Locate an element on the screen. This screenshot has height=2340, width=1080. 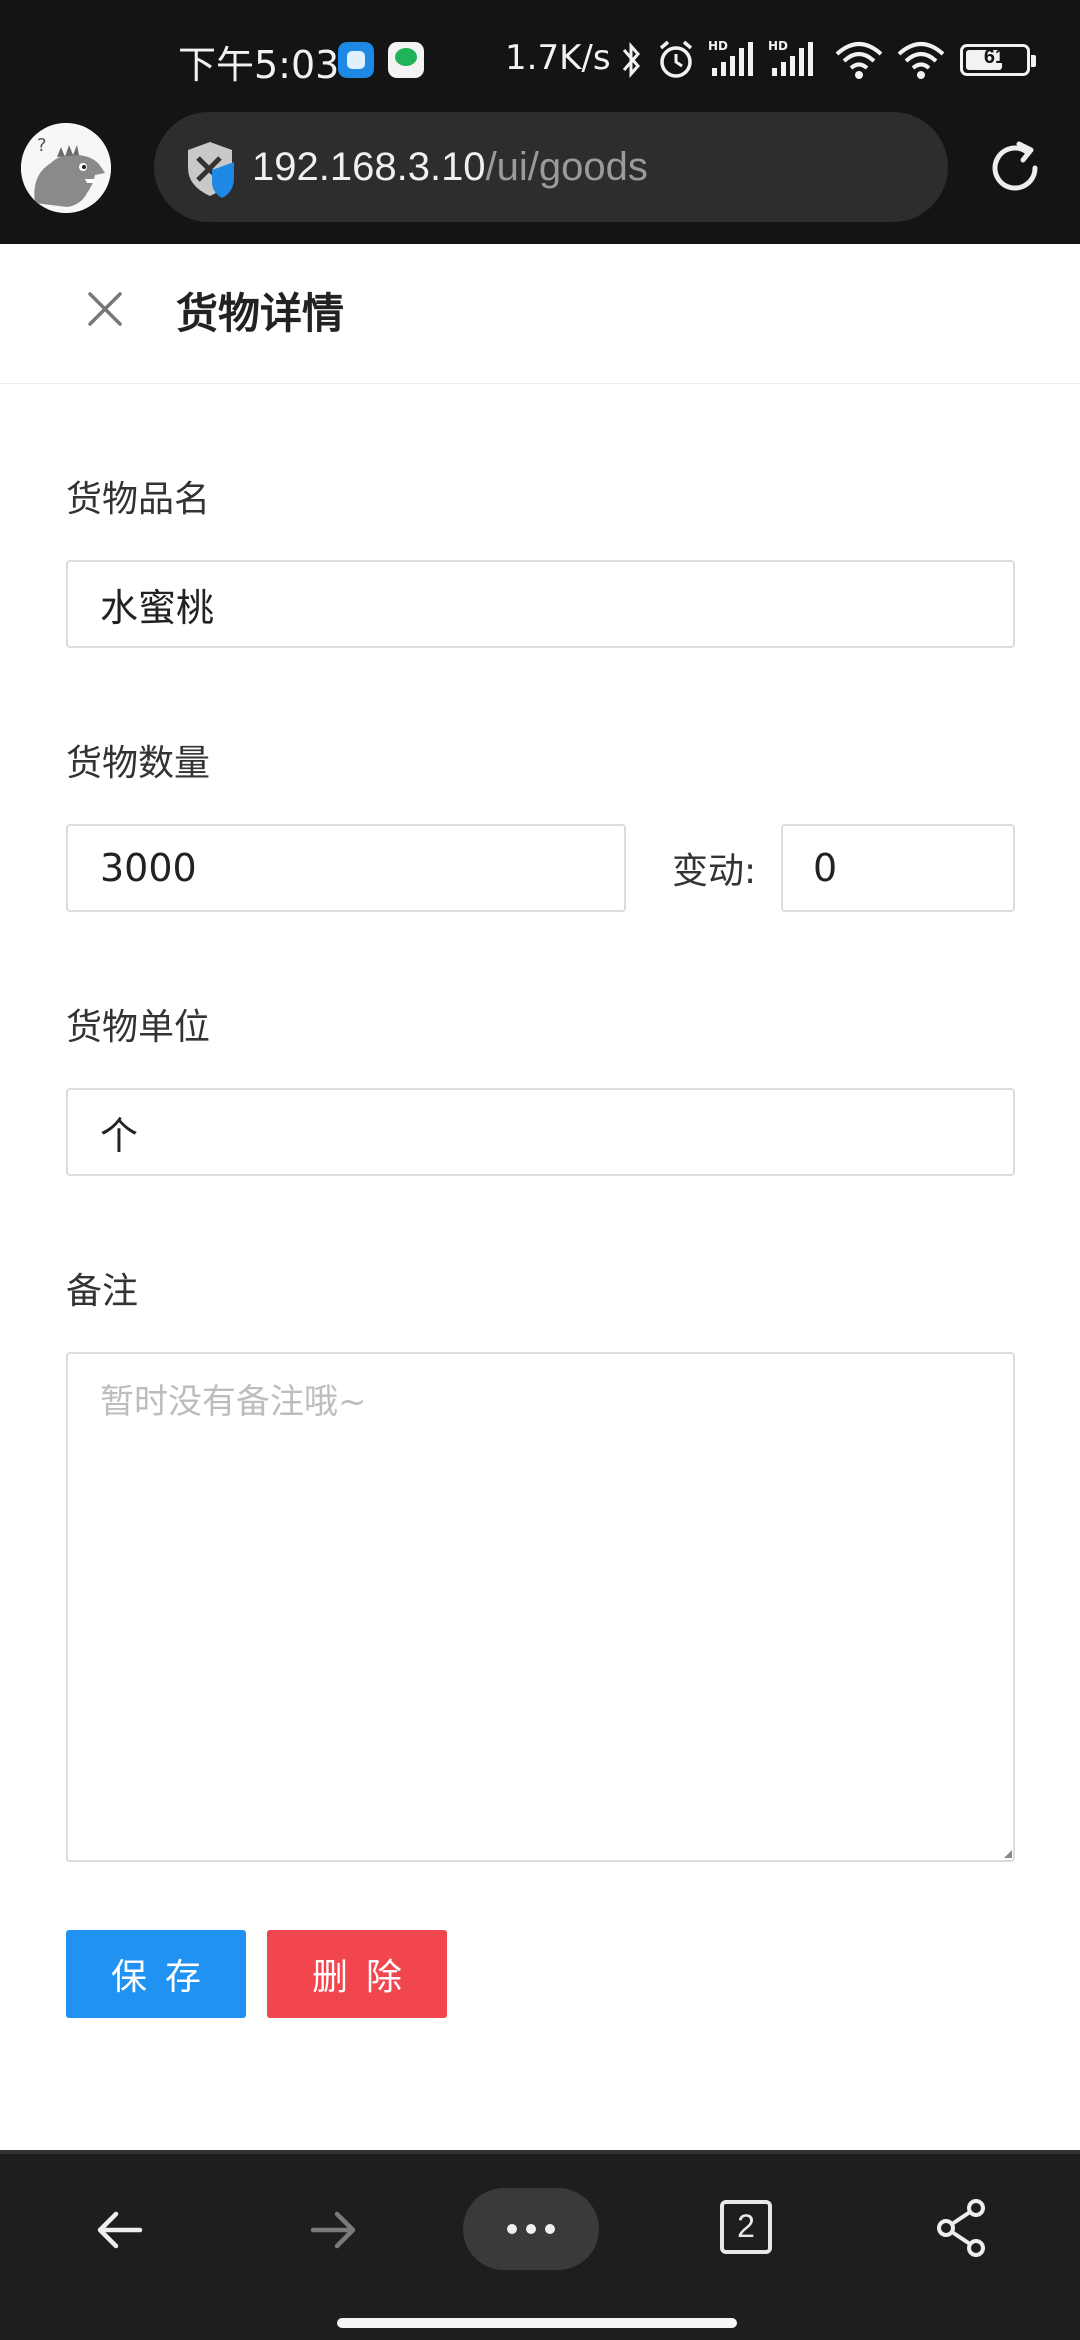
goods-unit-label: 货物单位 is located at coordinates (138, 1027).